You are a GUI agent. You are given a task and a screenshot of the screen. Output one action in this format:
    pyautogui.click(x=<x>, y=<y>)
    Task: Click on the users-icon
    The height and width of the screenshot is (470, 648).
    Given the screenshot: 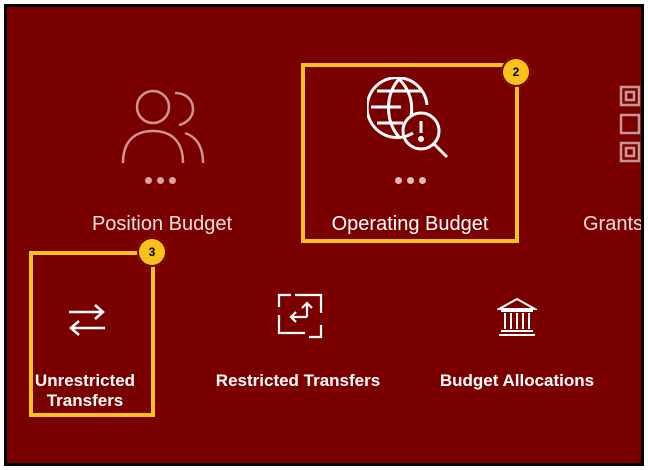 What is the action you would take?
    pyautogui.click(x=162, y=125)
    